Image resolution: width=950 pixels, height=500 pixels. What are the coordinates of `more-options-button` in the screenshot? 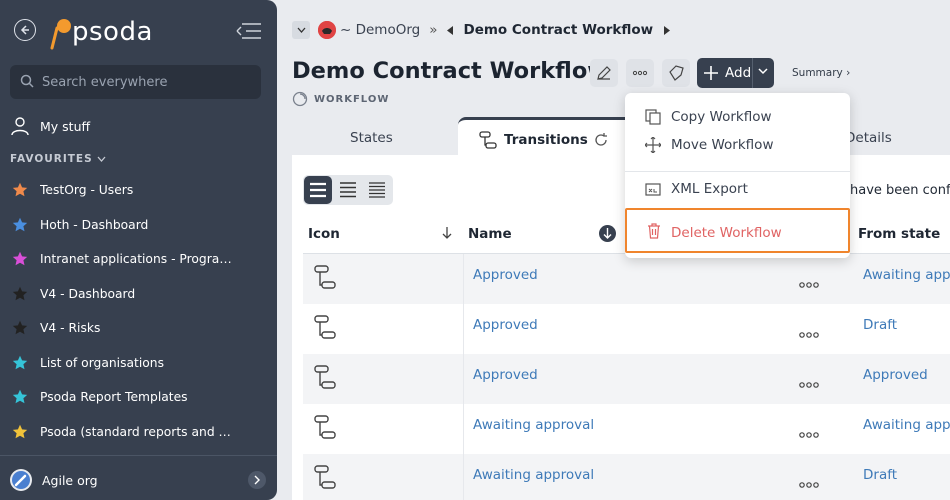 It's located at (640, 73).